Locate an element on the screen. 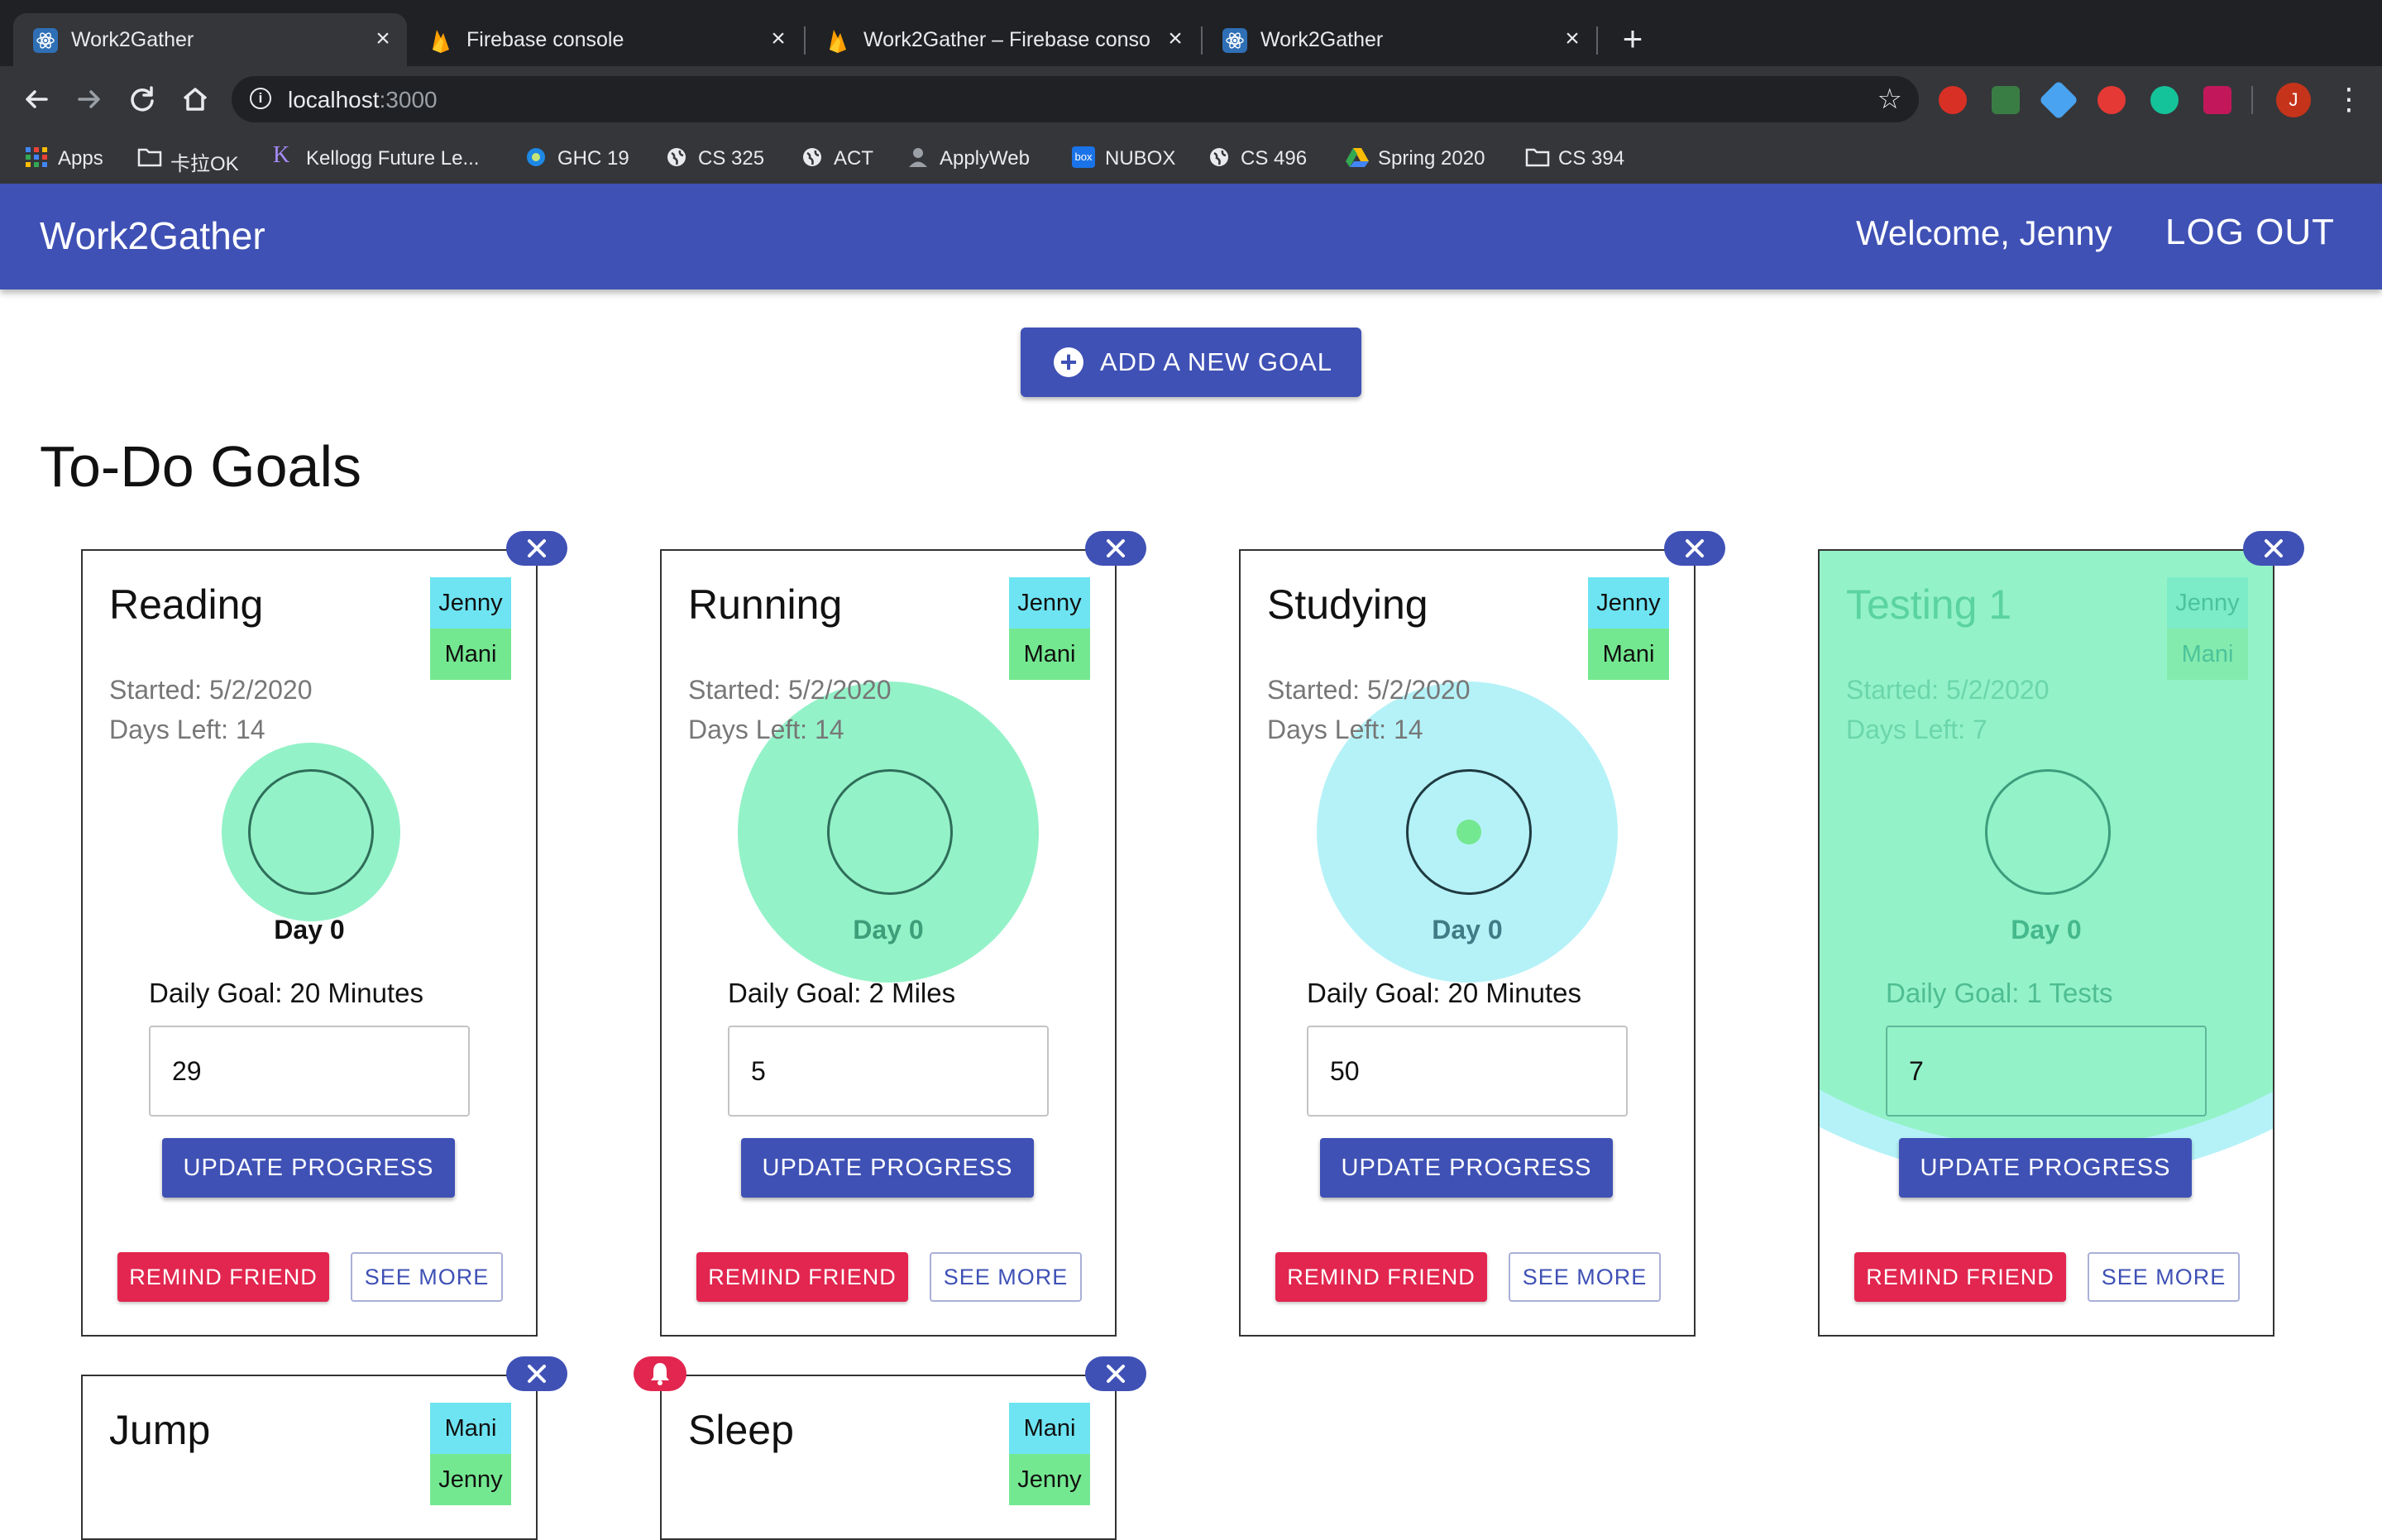  goal-title: Testing 1 is located at coordinates (1929, 604).